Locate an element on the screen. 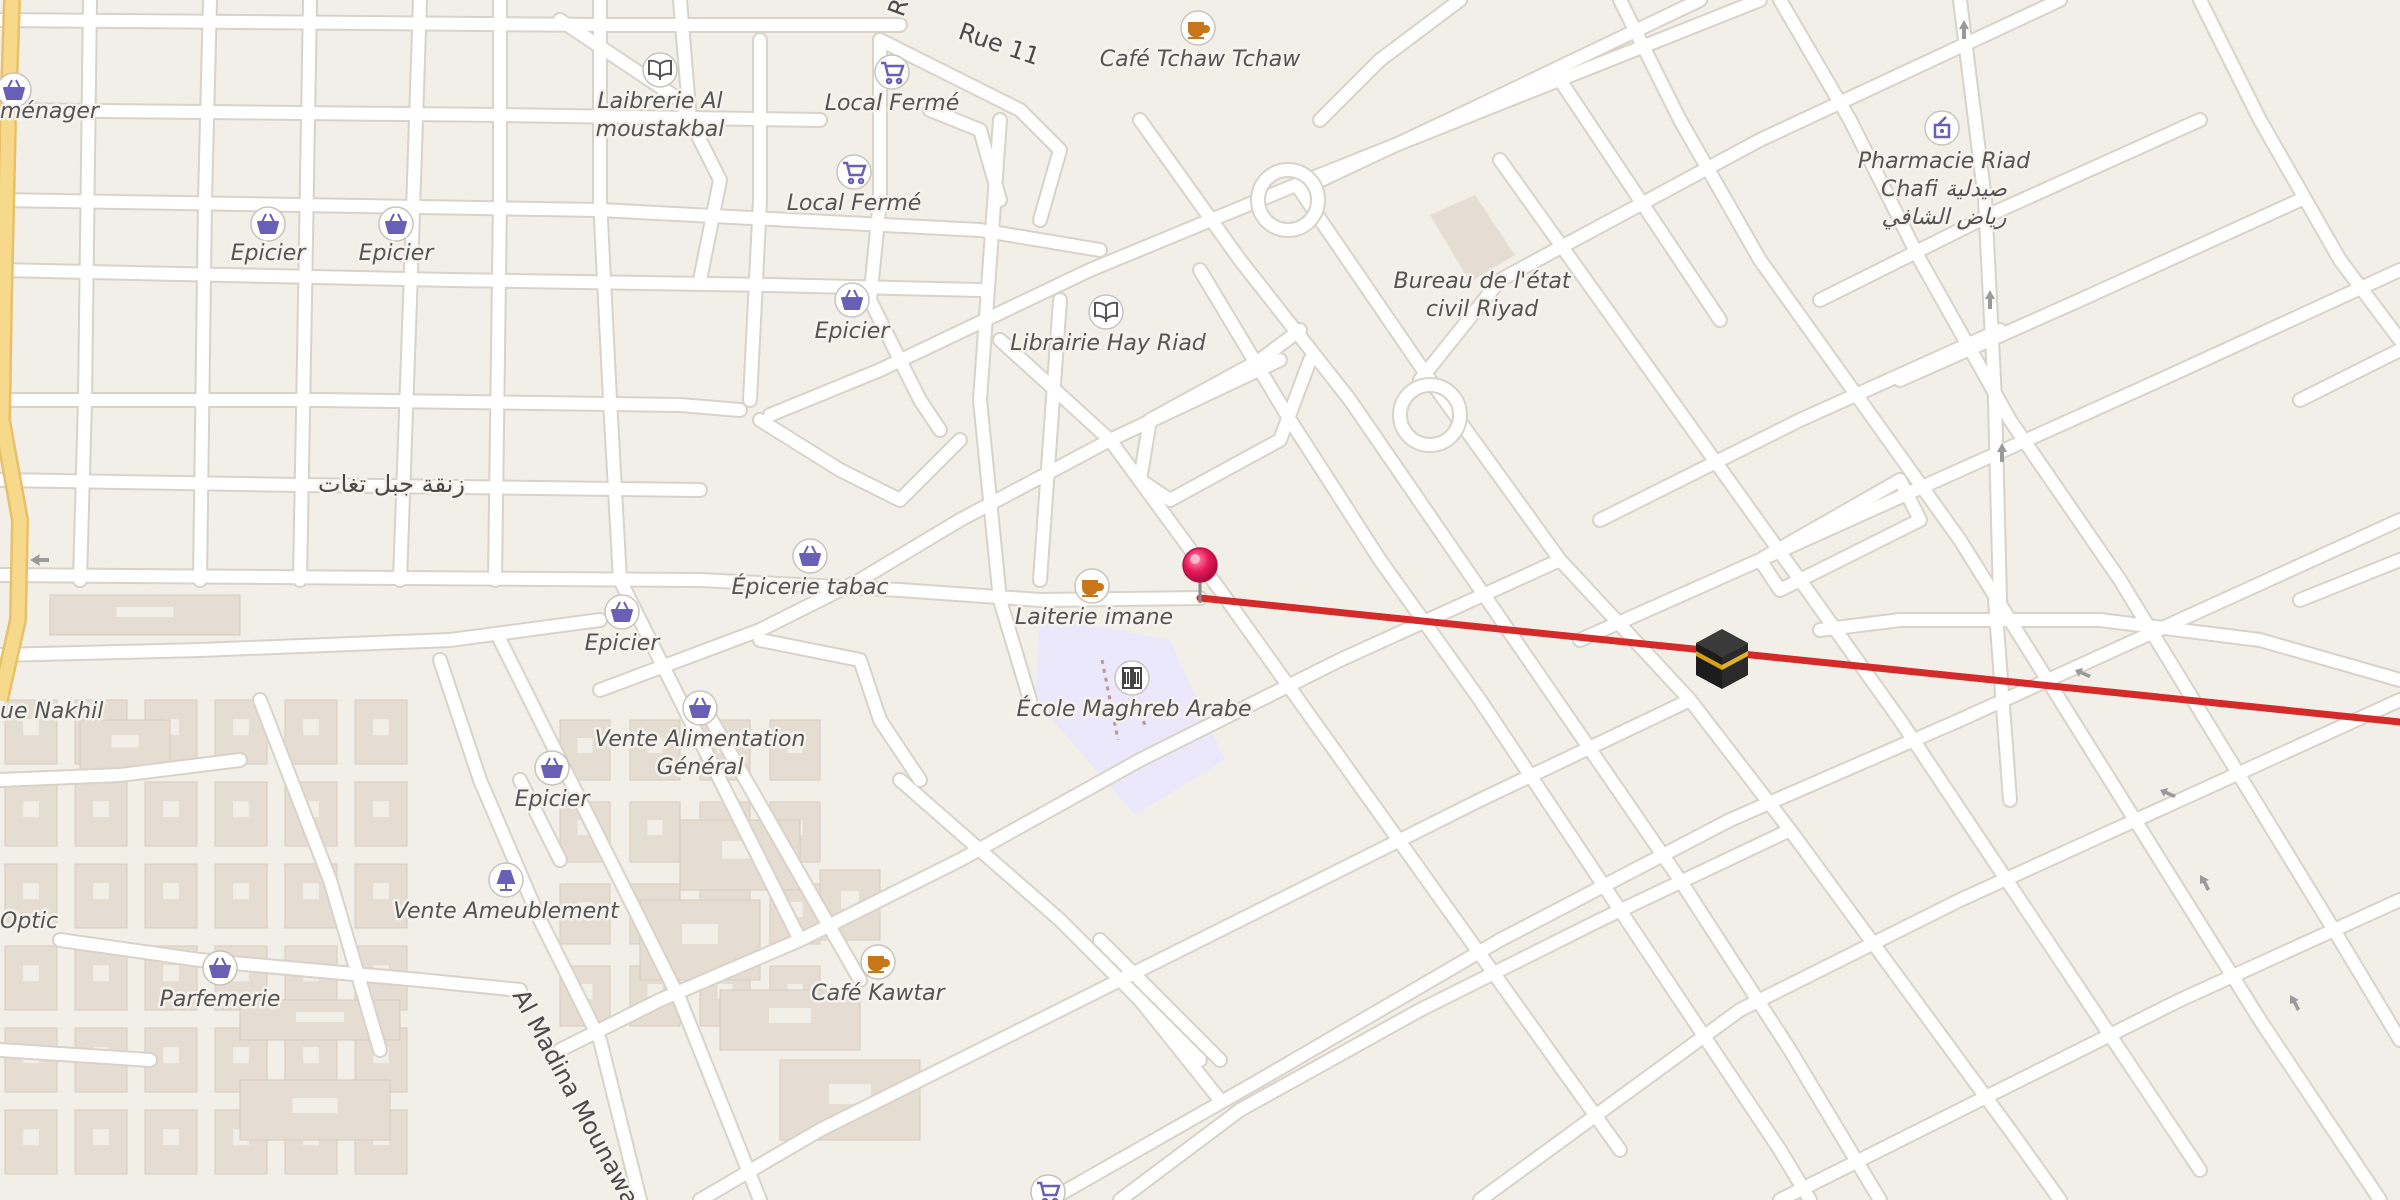  poi-label: Parfemerie is located at coordinates (220, 999).